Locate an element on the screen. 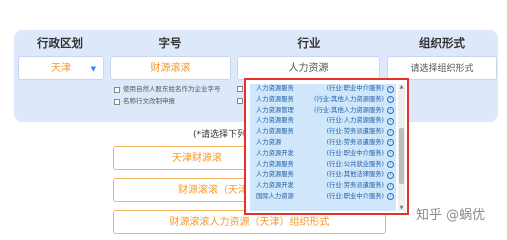  dropdown-item-category: (行业:公共就业服务) is located at coordinates (355, 164).